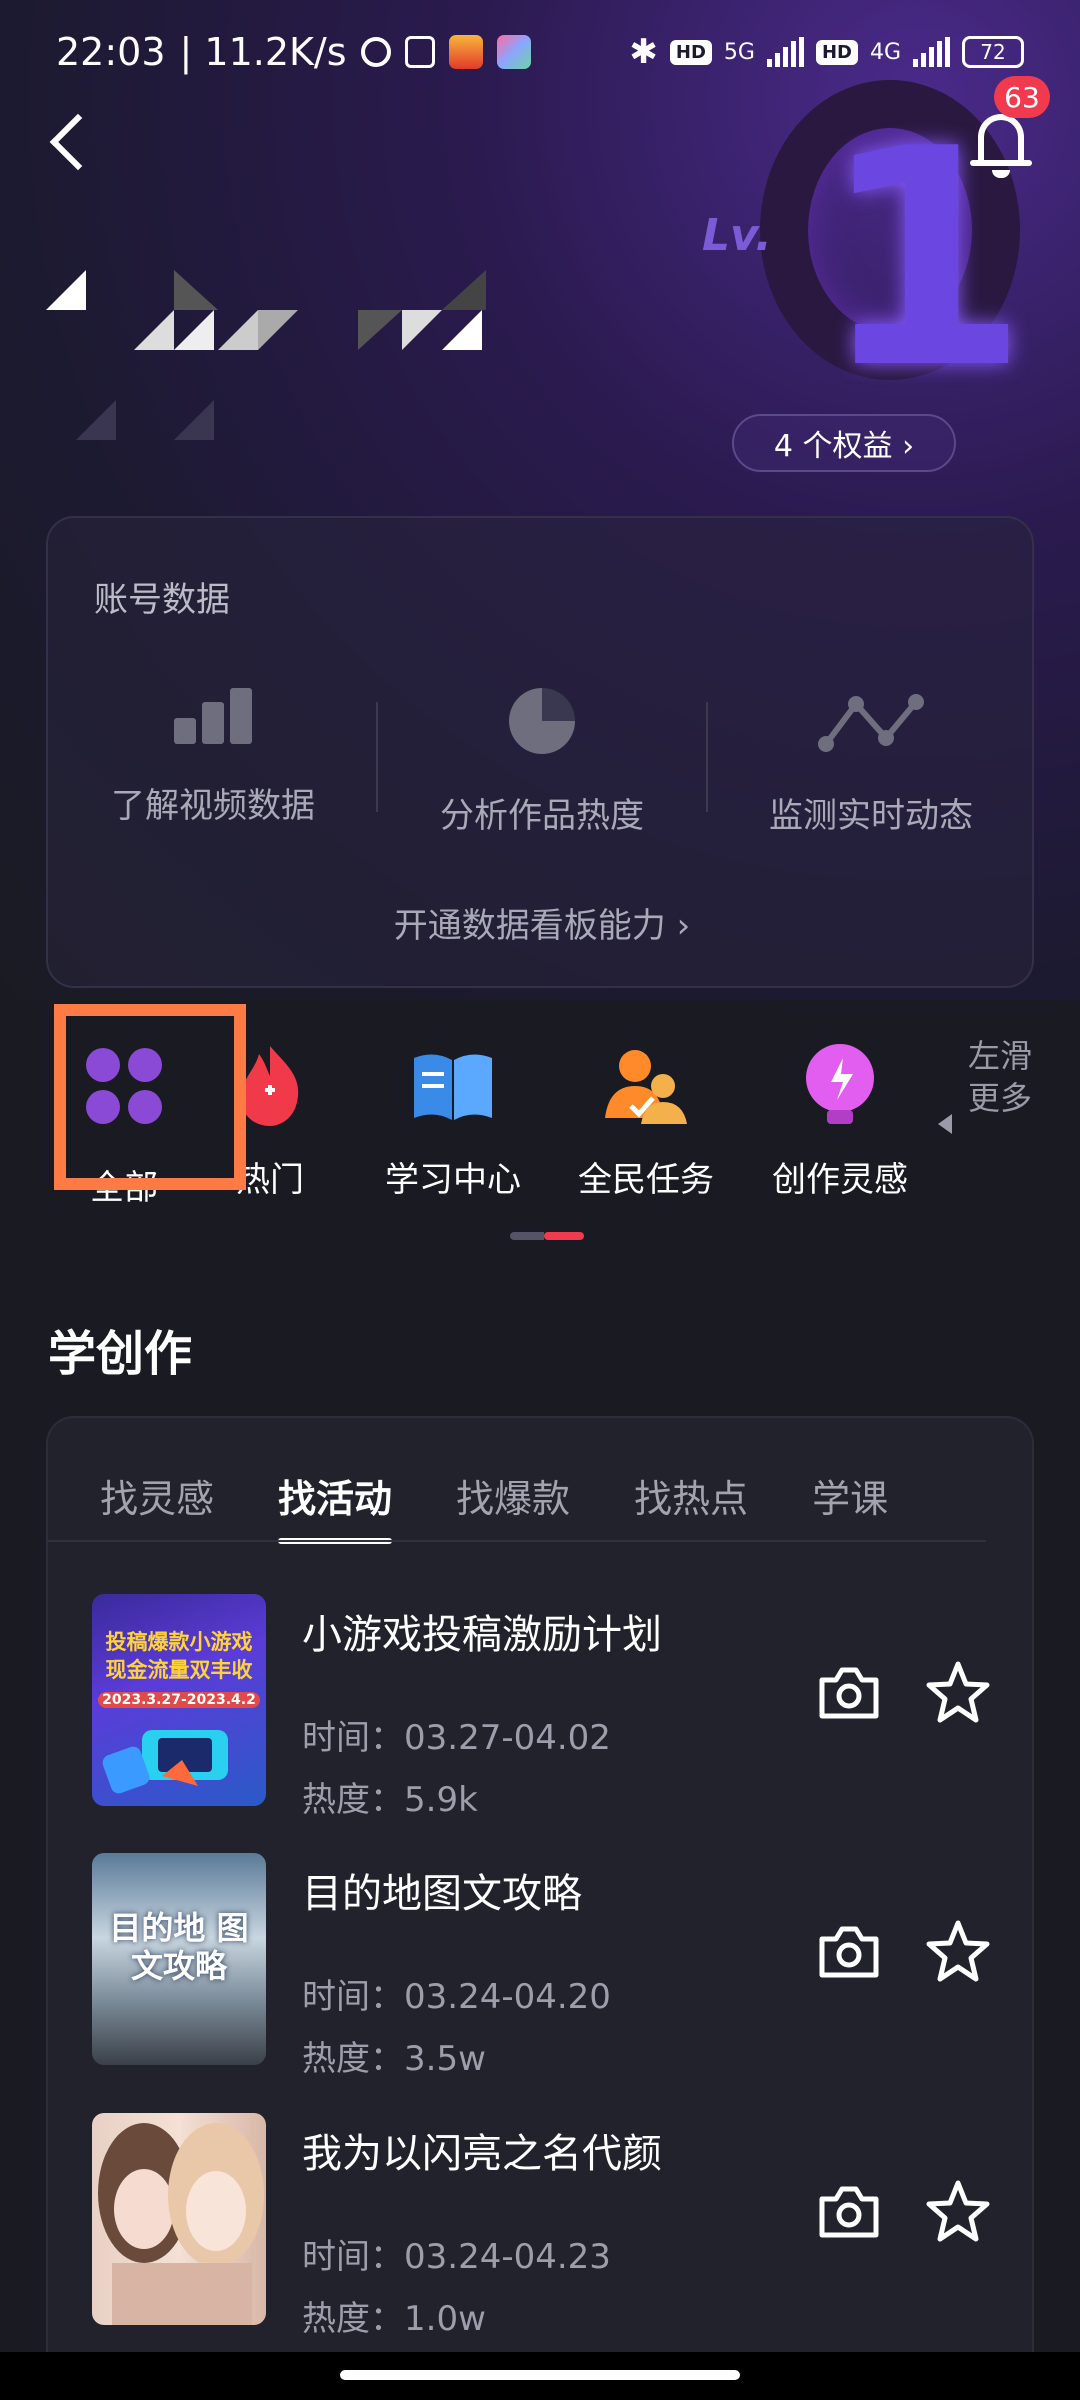  Describe the element at coordinates (390, 1800) in the screenshot. I see `activity-heat: 热度：5.9k` at that location.